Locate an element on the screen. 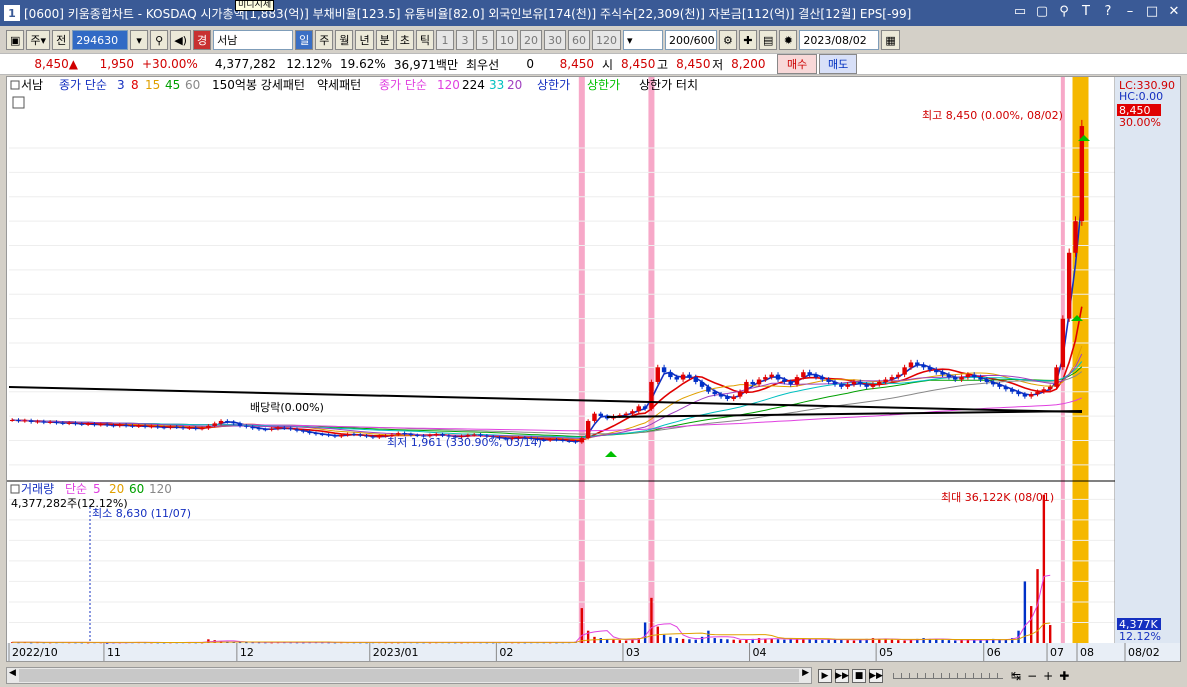  volume-ma-60: 60 is located at coordinates (136, 489).